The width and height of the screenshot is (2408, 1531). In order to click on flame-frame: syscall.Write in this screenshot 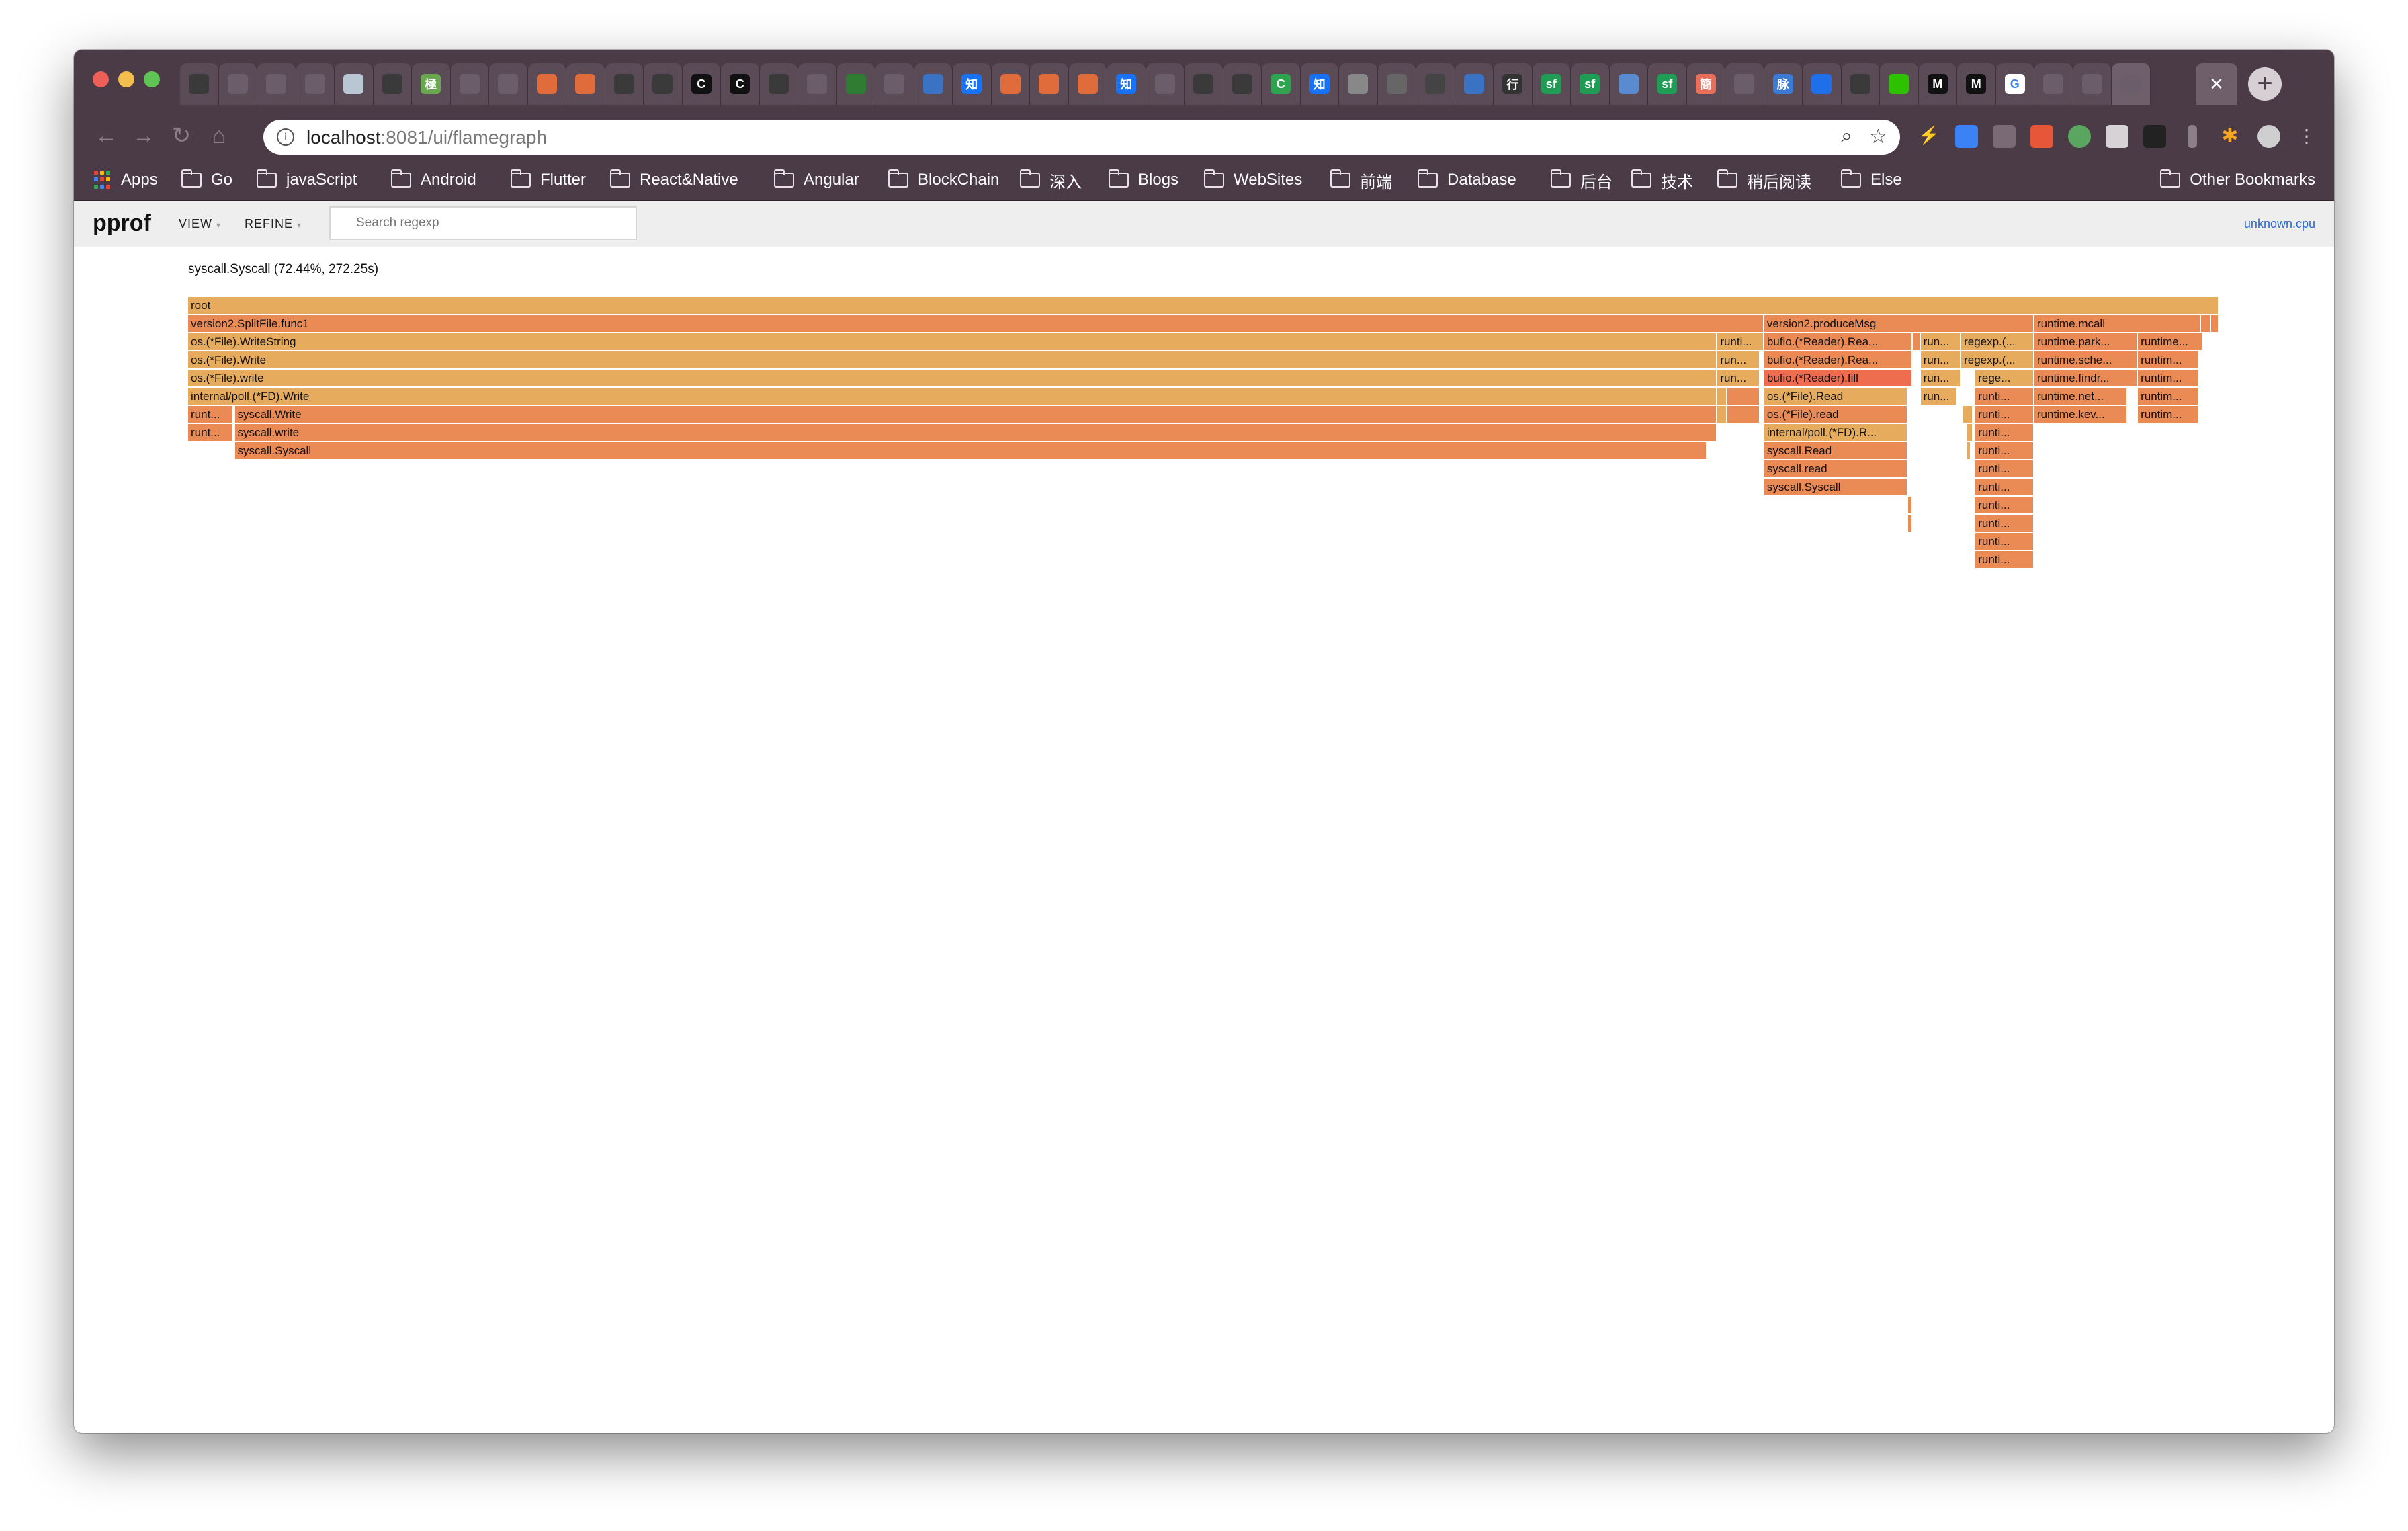, I will do `click(976, 415)`.